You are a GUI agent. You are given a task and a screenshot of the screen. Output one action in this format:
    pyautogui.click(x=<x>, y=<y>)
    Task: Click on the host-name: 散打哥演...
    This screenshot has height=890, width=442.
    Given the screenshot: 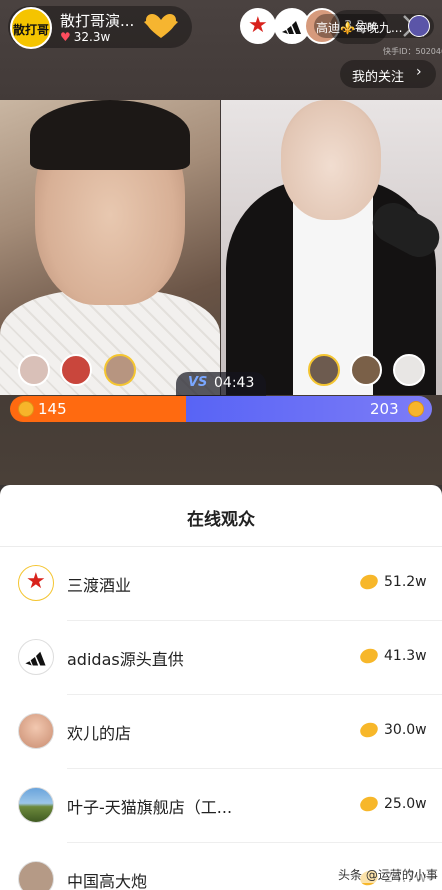 What is the action you would take?
    pyautogui.click(x=97, y=21)
    